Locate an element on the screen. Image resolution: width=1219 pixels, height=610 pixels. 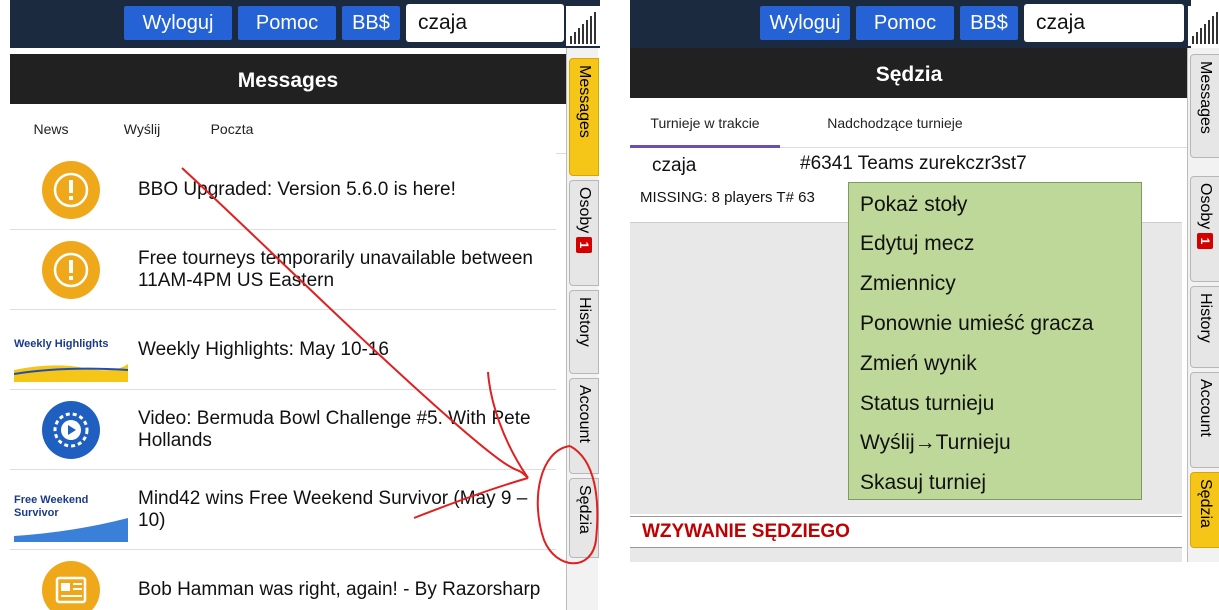
menu-item-edit-match: Edytuj mecz is located at coordinates (917, 244).